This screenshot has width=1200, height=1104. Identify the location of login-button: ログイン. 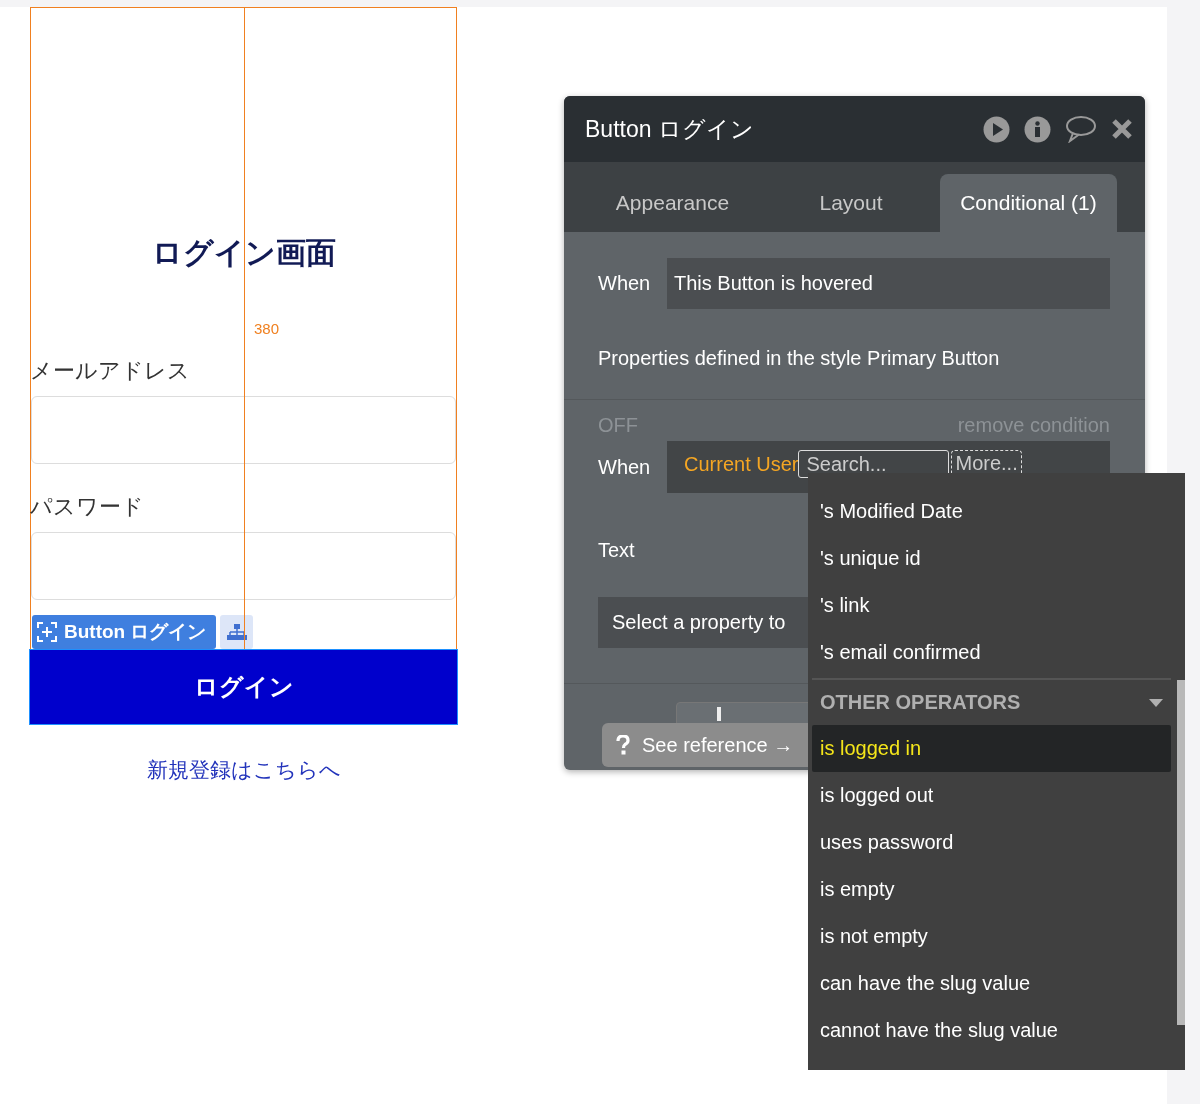
(243, 687).